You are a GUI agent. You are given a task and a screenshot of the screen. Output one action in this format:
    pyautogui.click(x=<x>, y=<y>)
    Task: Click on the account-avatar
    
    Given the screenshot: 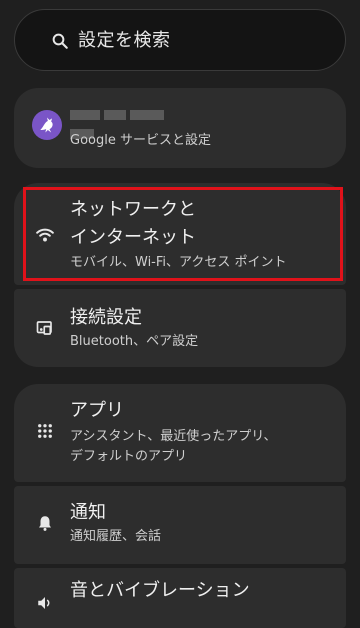 What is the action you would take?
    pyautogui.click(x=47, y=125)
    